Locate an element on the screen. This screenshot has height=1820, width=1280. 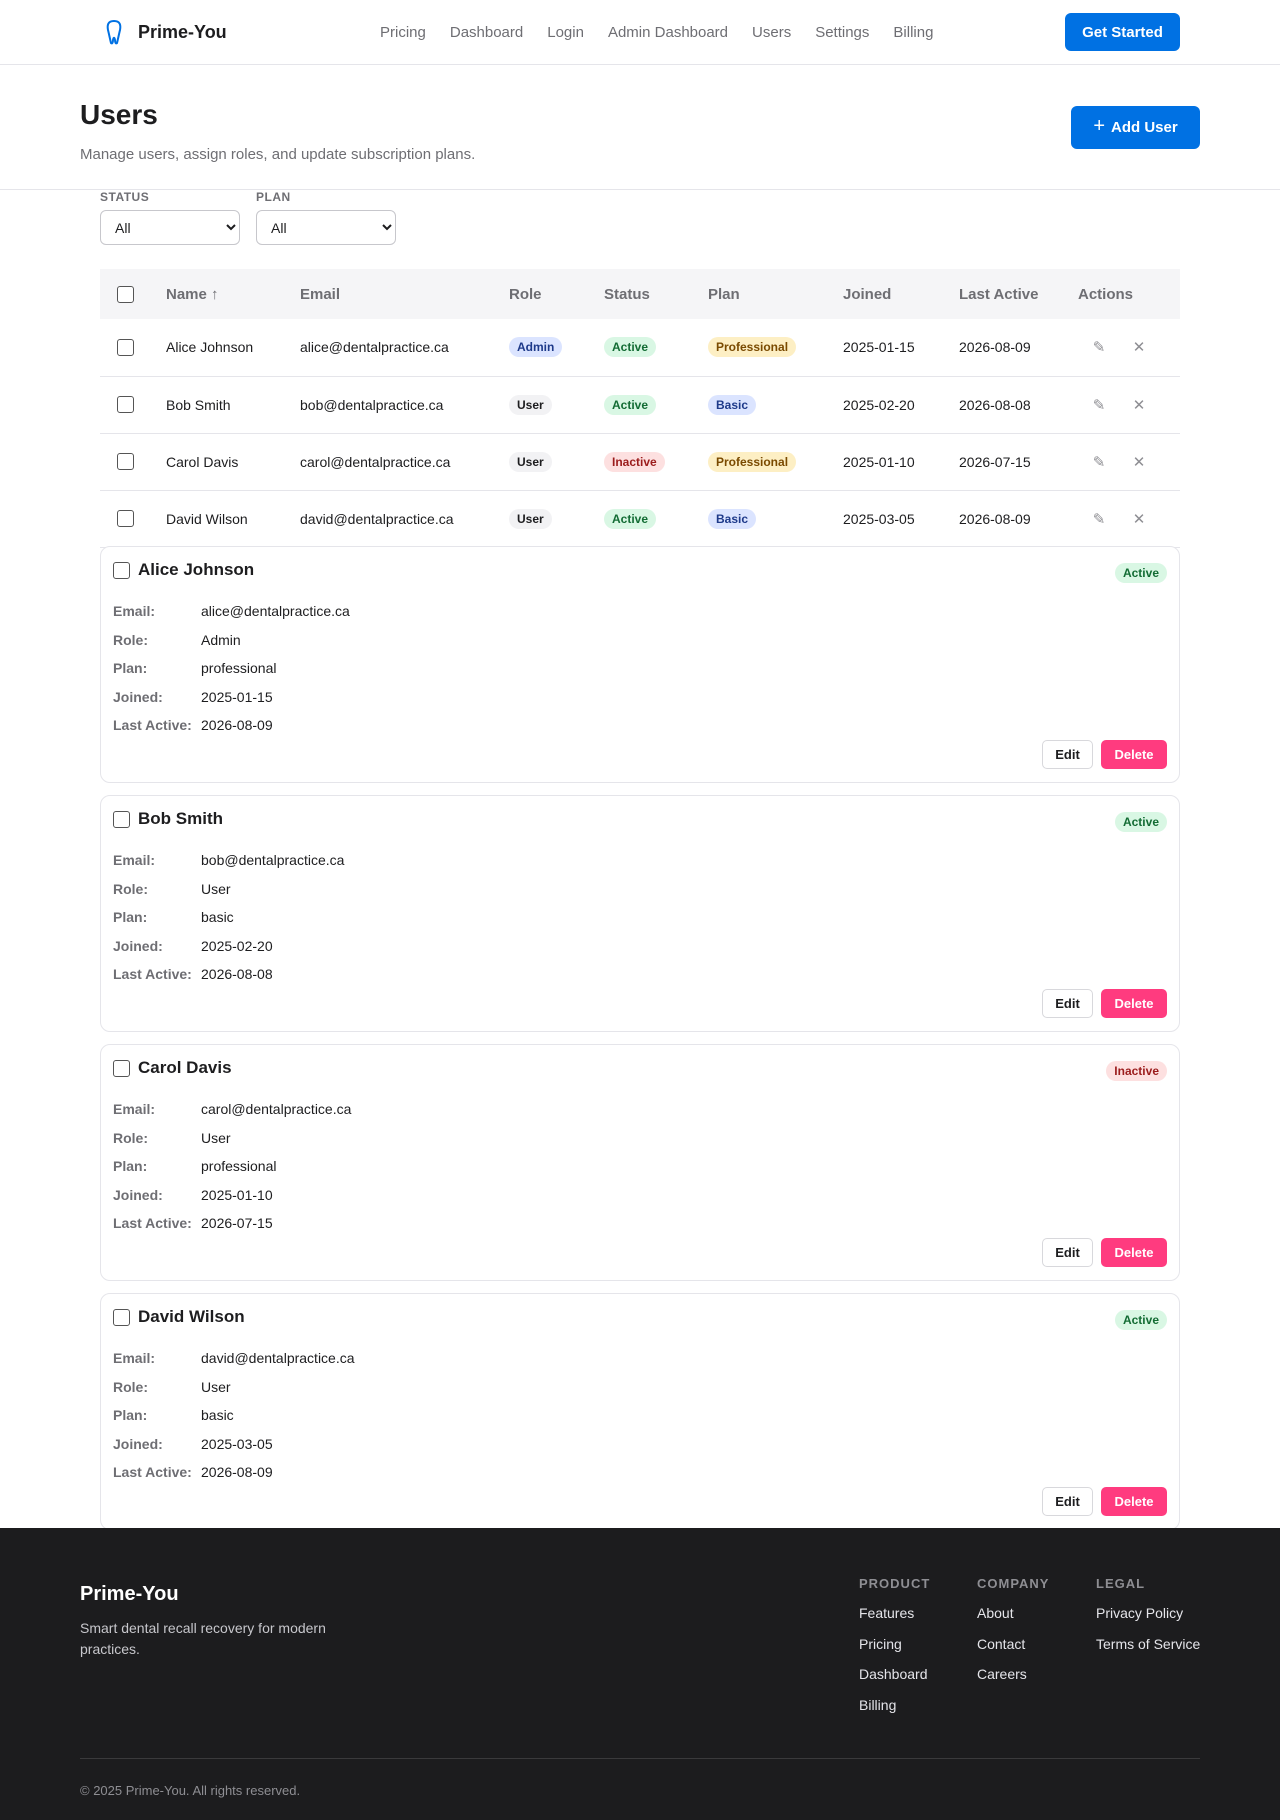
footer-link-contact: Contact is located at coordinates (1013, 1651).